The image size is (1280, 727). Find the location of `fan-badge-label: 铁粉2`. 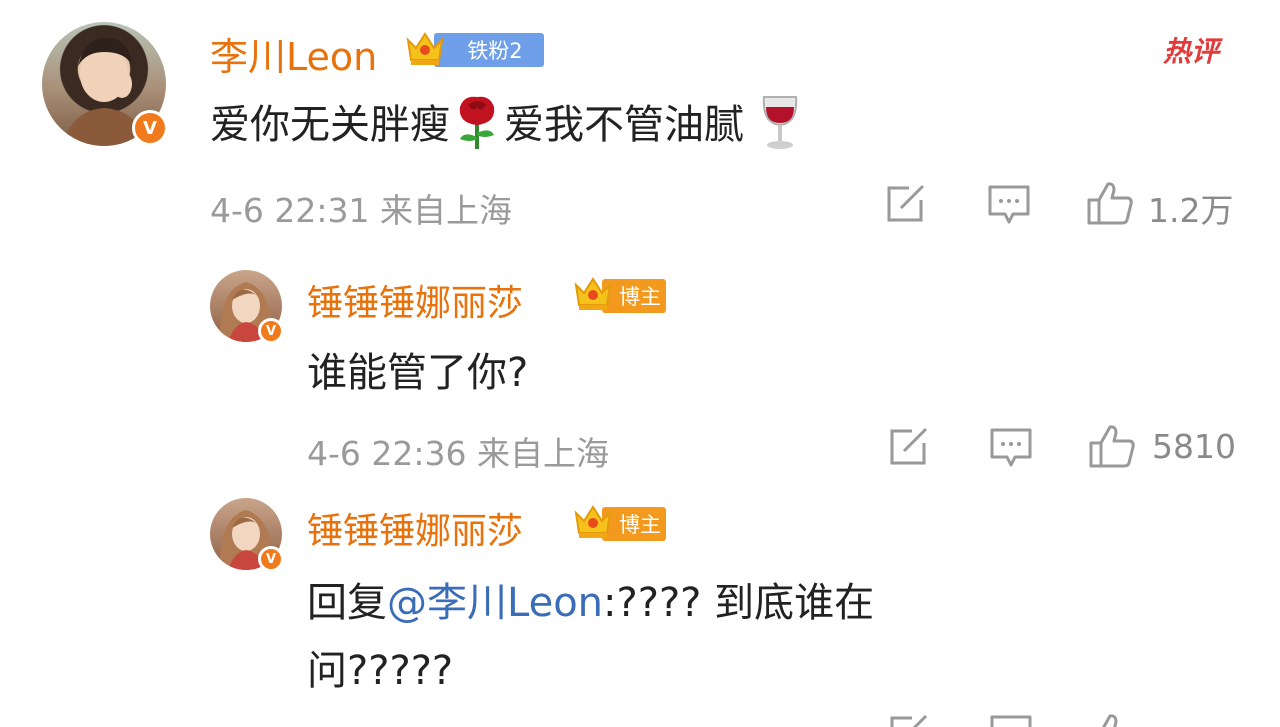

fan-badge-label: 铁粉2 is located at coordinates (489, 50).